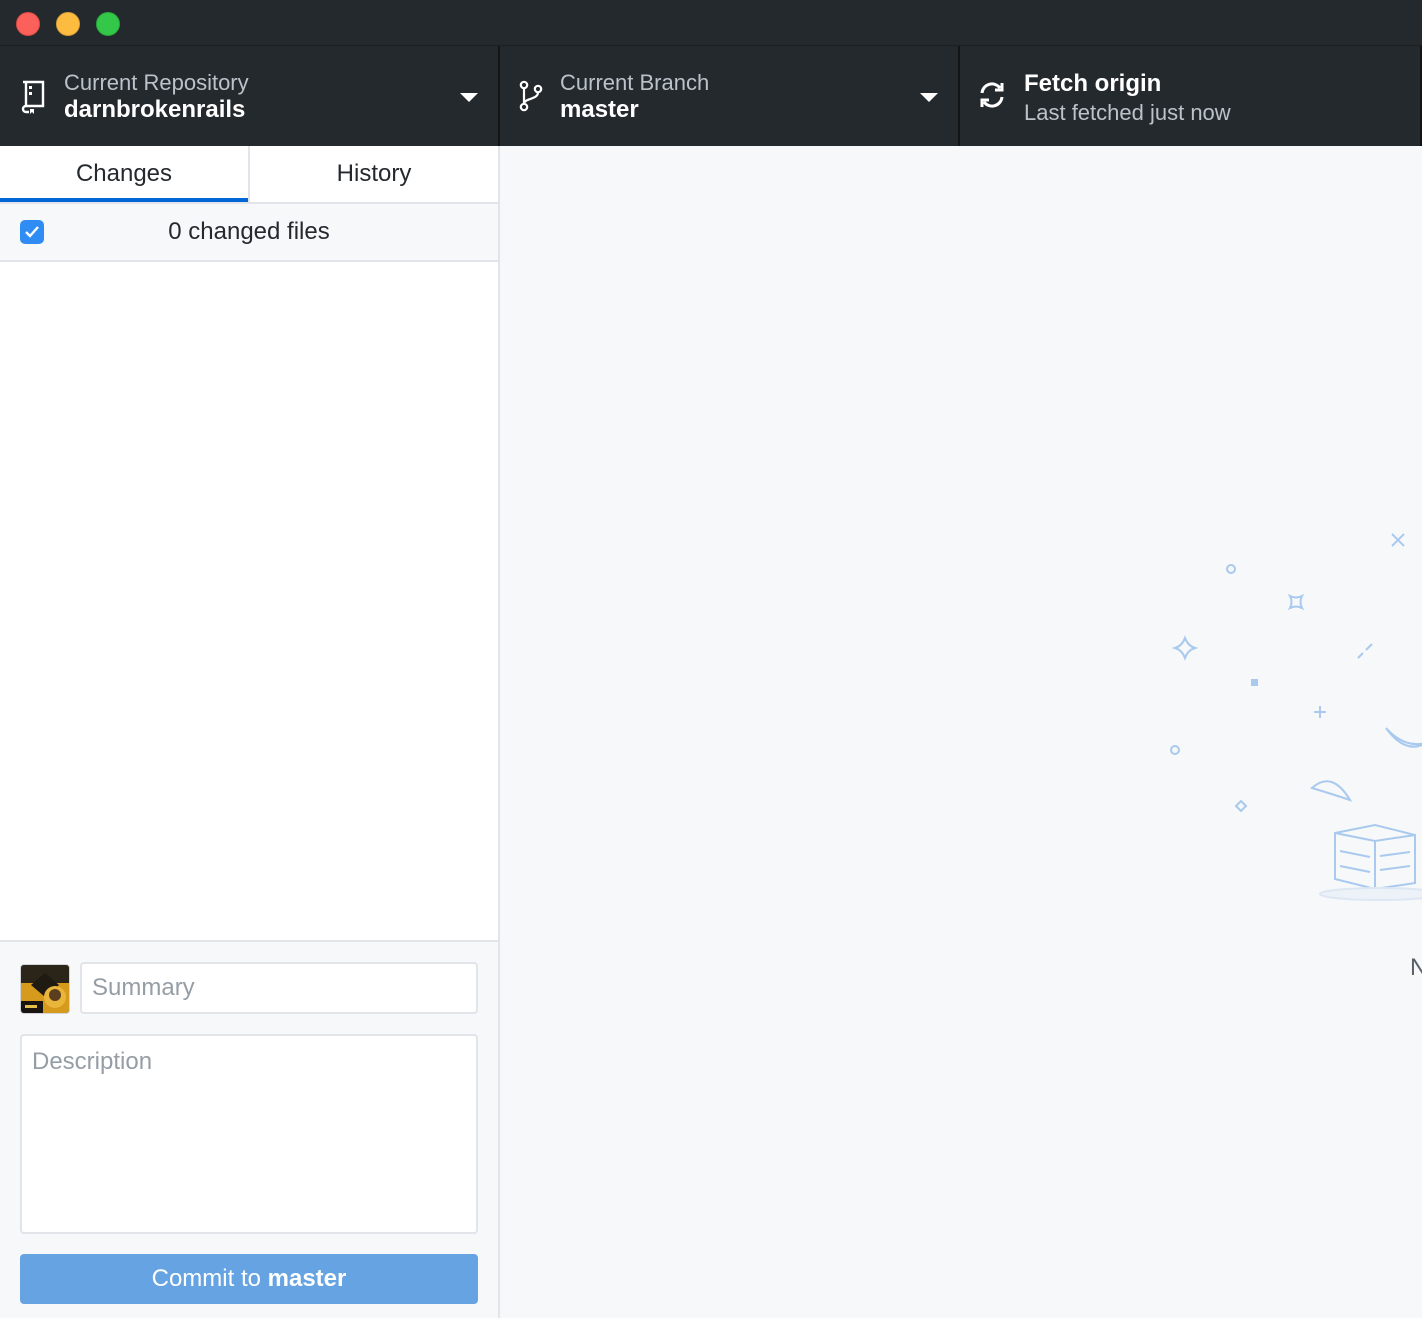  What do you see at coordinates (34, 97) in the screenshot?
I see `repo-icon` at bounding box center [34, 97].